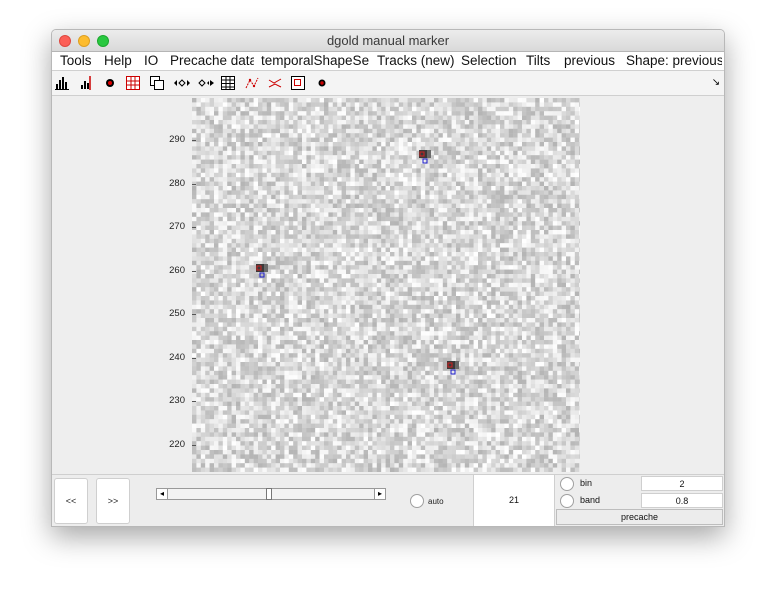 This screenshot has width=774, height=599. Describe the element at coordinates (228, 83) in the screenshot. I see `table-icon` at that location.